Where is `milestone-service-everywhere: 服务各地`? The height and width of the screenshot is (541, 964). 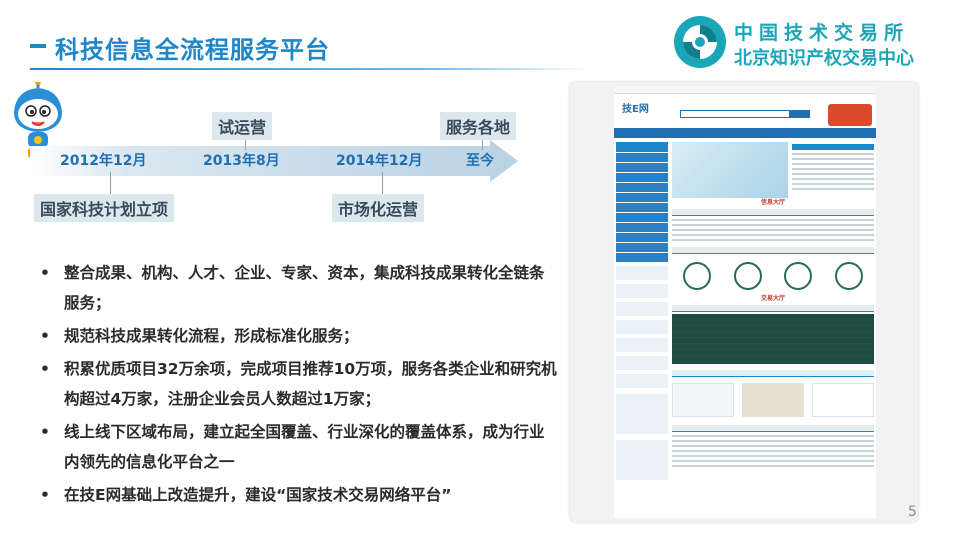
milestone-service-everywhere: 服务各地 is located at coordinates (478, 126).